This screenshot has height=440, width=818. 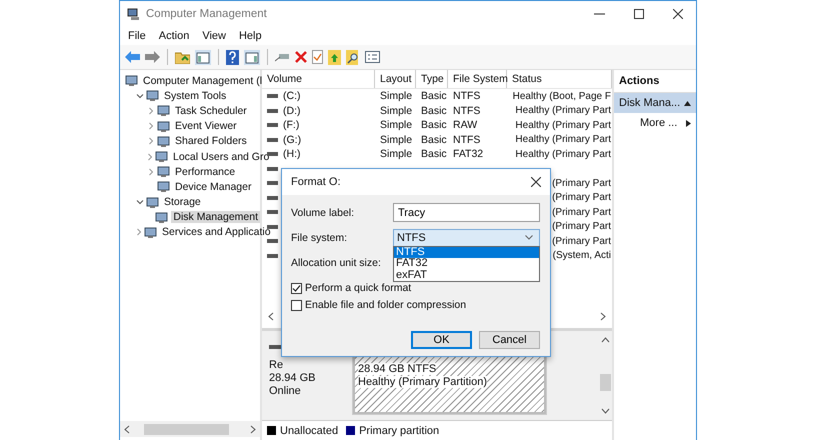 I want to click on column-header: Layout, so click(x=395, y=79).